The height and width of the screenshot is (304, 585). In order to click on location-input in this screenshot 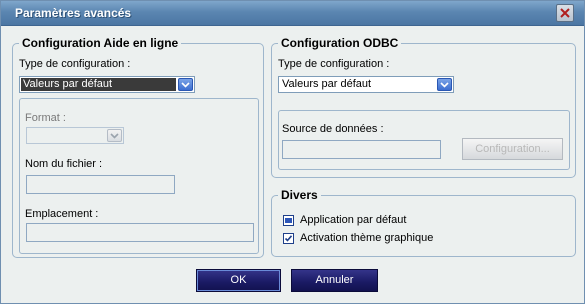, I will do `click(140, 232)`.